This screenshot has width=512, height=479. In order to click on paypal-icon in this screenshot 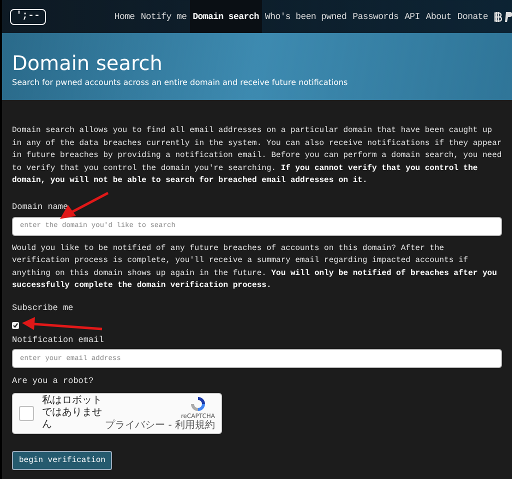, I will do `click(508, 17)`.